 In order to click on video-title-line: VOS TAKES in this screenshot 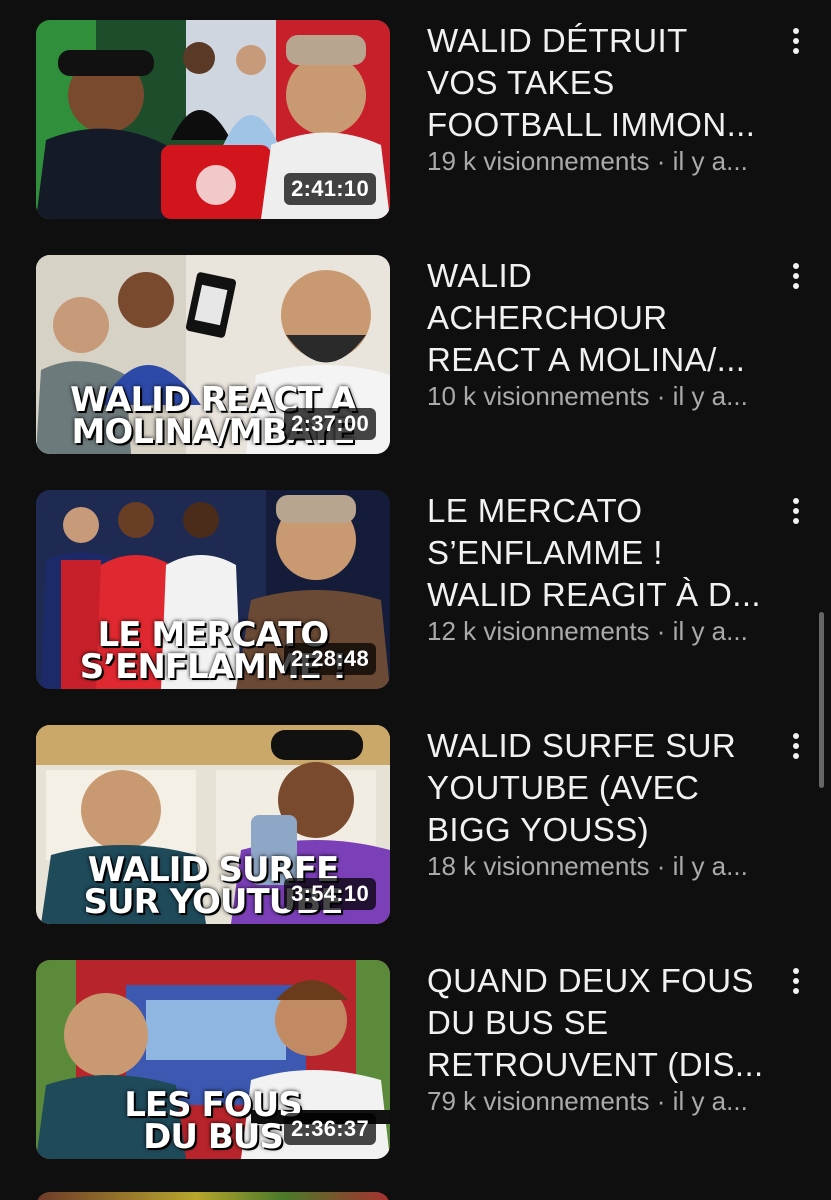, I will do `click(521, 82)`.